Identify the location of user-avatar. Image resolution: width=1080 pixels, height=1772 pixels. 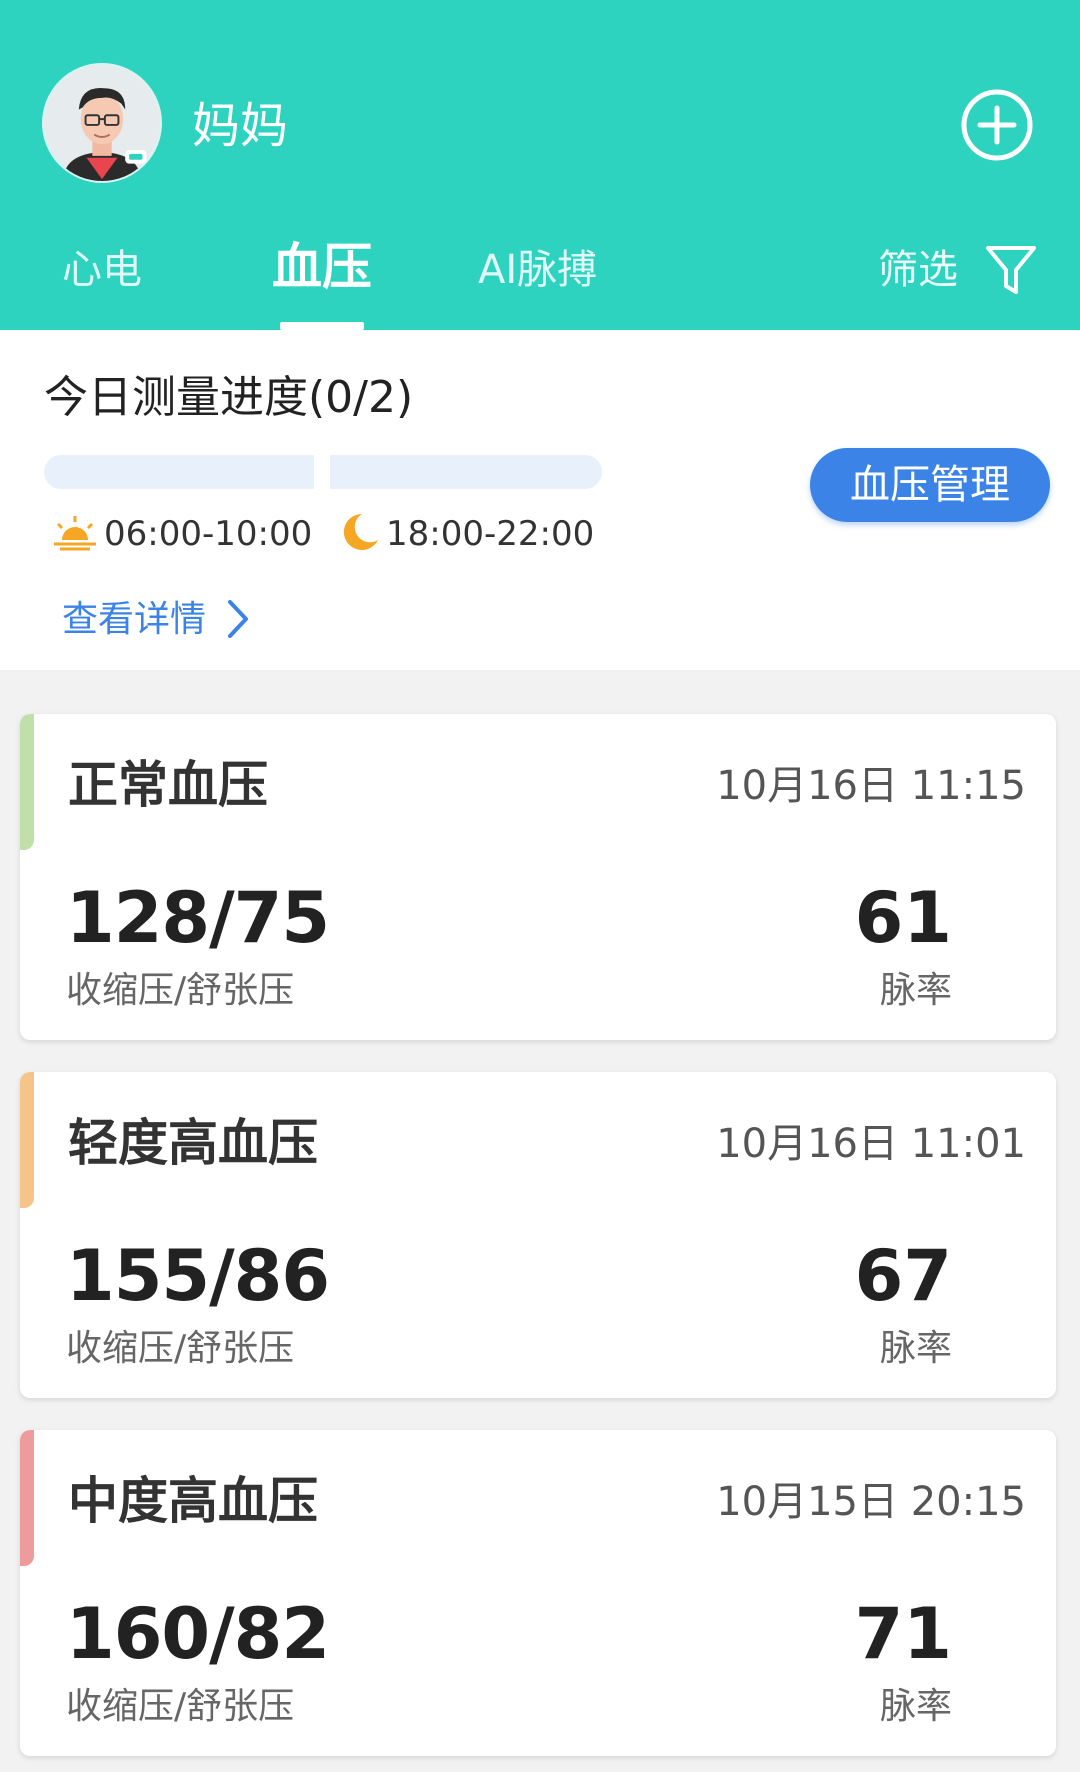
(102, 123).